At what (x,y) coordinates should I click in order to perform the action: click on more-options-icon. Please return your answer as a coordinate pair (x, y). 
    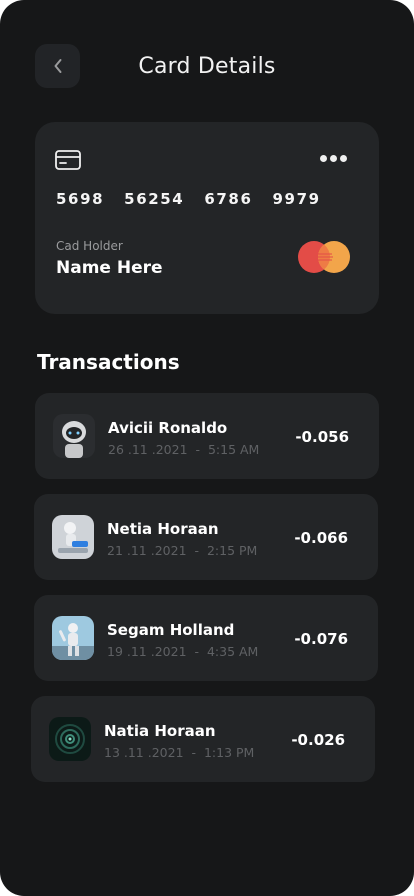
    Looking at the image, I should click on (333, 158).